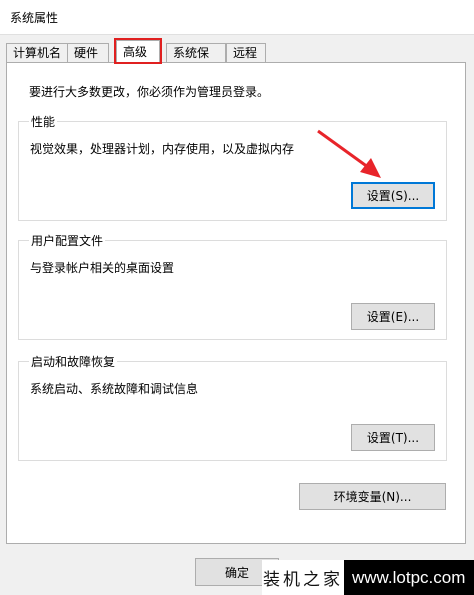  Describe the element at coordinates (73, 361) in the screenshot. I see `startup-recovery-group-label: 启动和故障恢复` at that location.